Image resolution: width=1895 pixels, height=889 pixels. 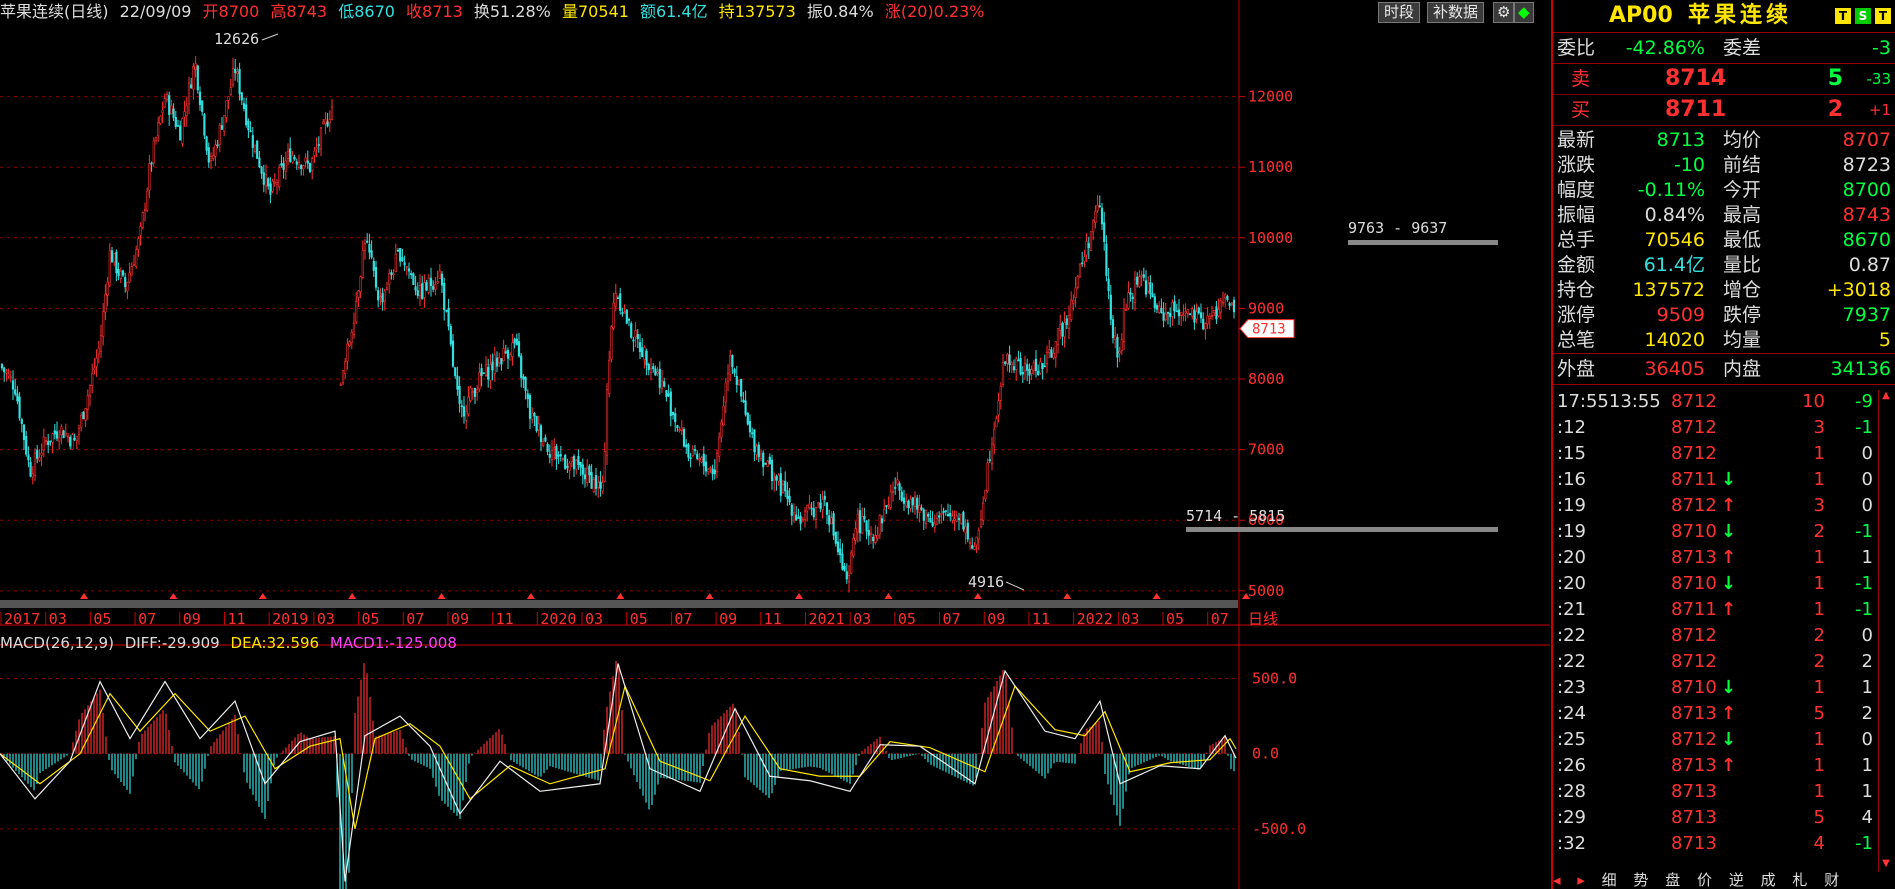 I want to click on tab-zha: 札, so click(x=1799, y=880).